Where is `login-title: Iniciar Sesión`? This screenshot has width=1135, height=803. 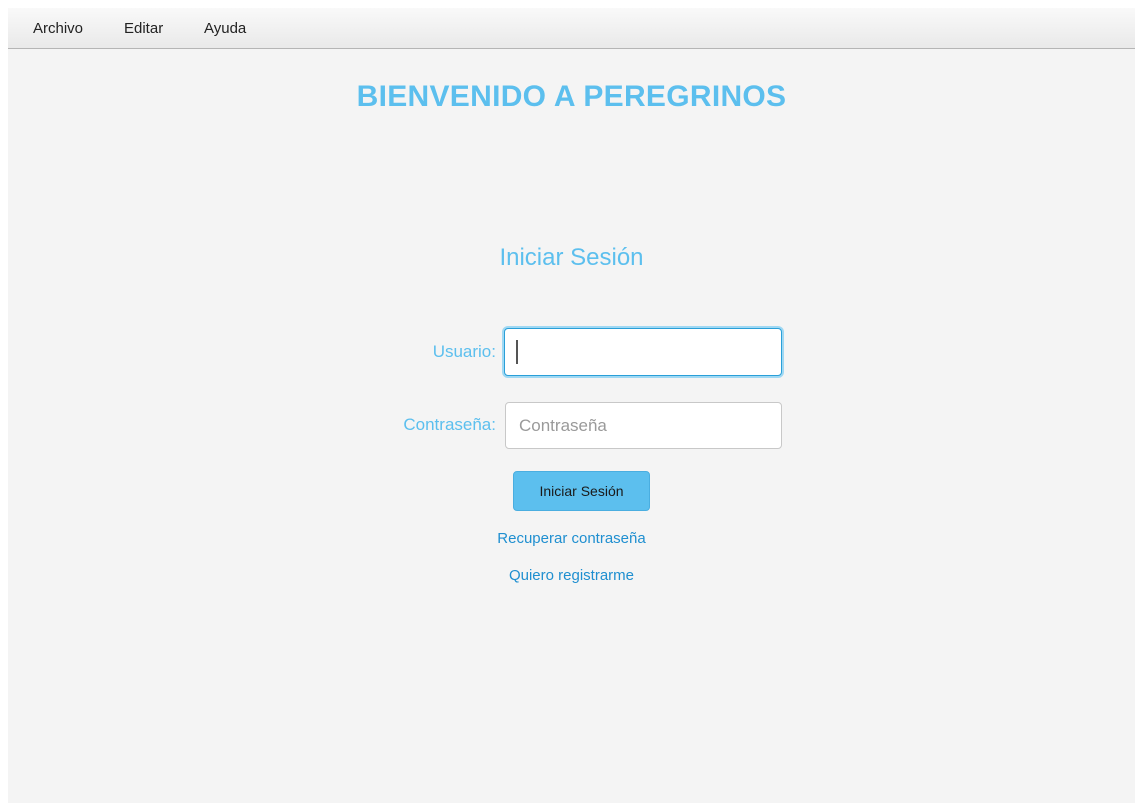 login-title: Iniciar Sesión is located at coordinates (571, 257).